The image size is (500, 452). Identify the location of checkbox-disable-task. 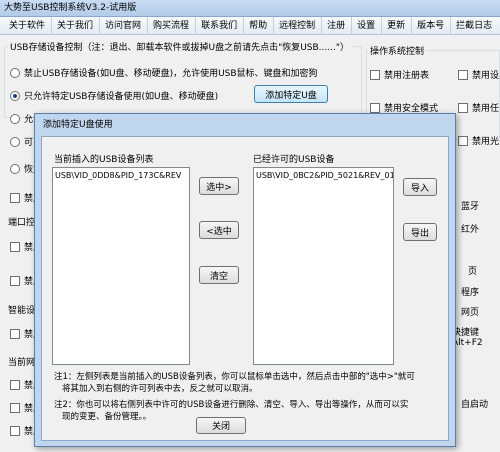
(463, 107).